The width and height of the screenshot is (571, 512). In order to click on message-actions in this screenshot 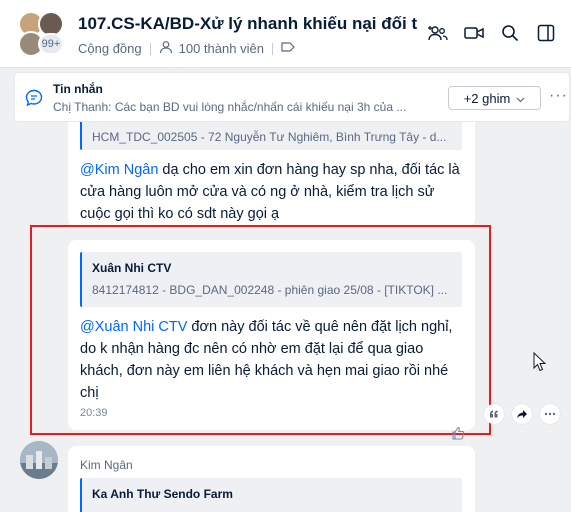, I will do `click(522, 414)`.